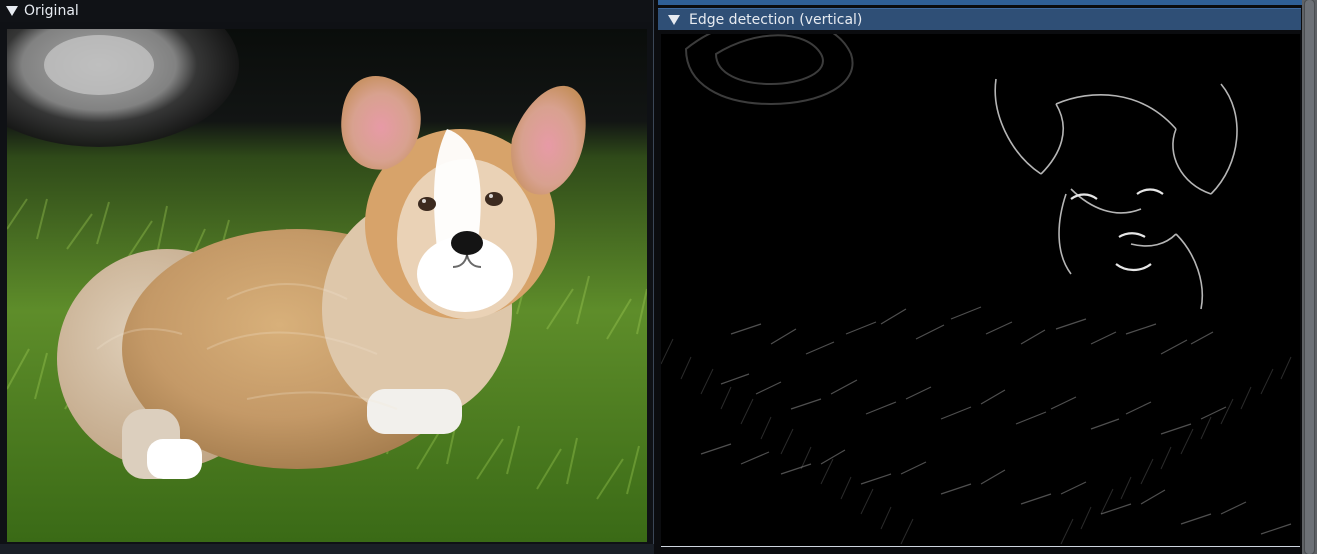 The width and height of the screenshot is (1317, 554). What do you see at coordinates (776, 20) in the screenshot?
I see `window-edge-detection-title: Edge detection (vertical)` at bounding box center [776, 20].